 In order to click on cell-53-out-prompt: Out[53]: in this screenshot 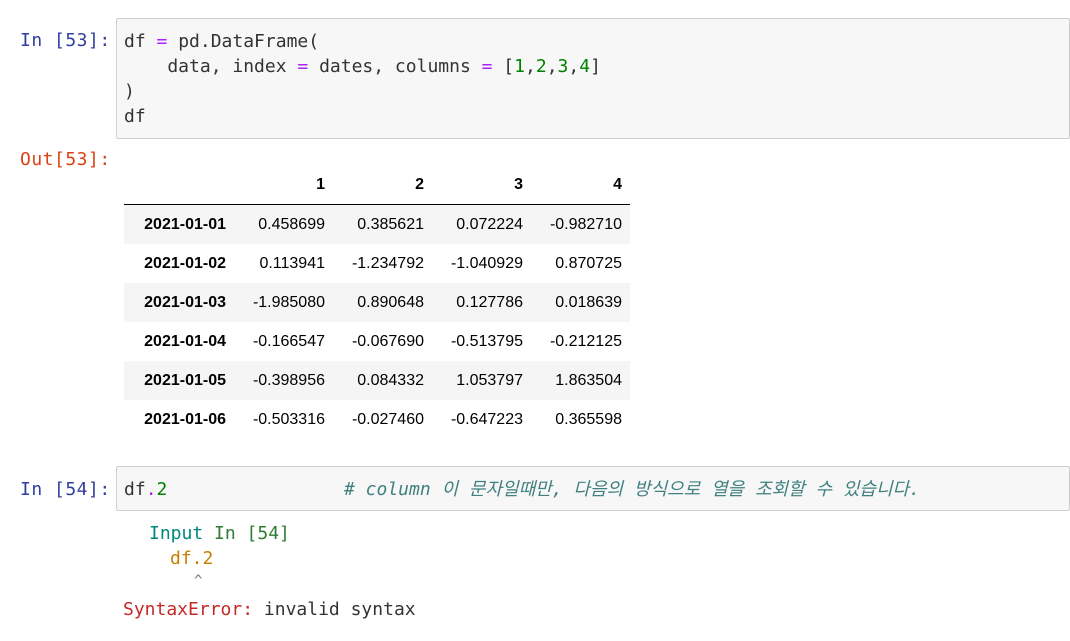, I will do `click(65, 159)`.